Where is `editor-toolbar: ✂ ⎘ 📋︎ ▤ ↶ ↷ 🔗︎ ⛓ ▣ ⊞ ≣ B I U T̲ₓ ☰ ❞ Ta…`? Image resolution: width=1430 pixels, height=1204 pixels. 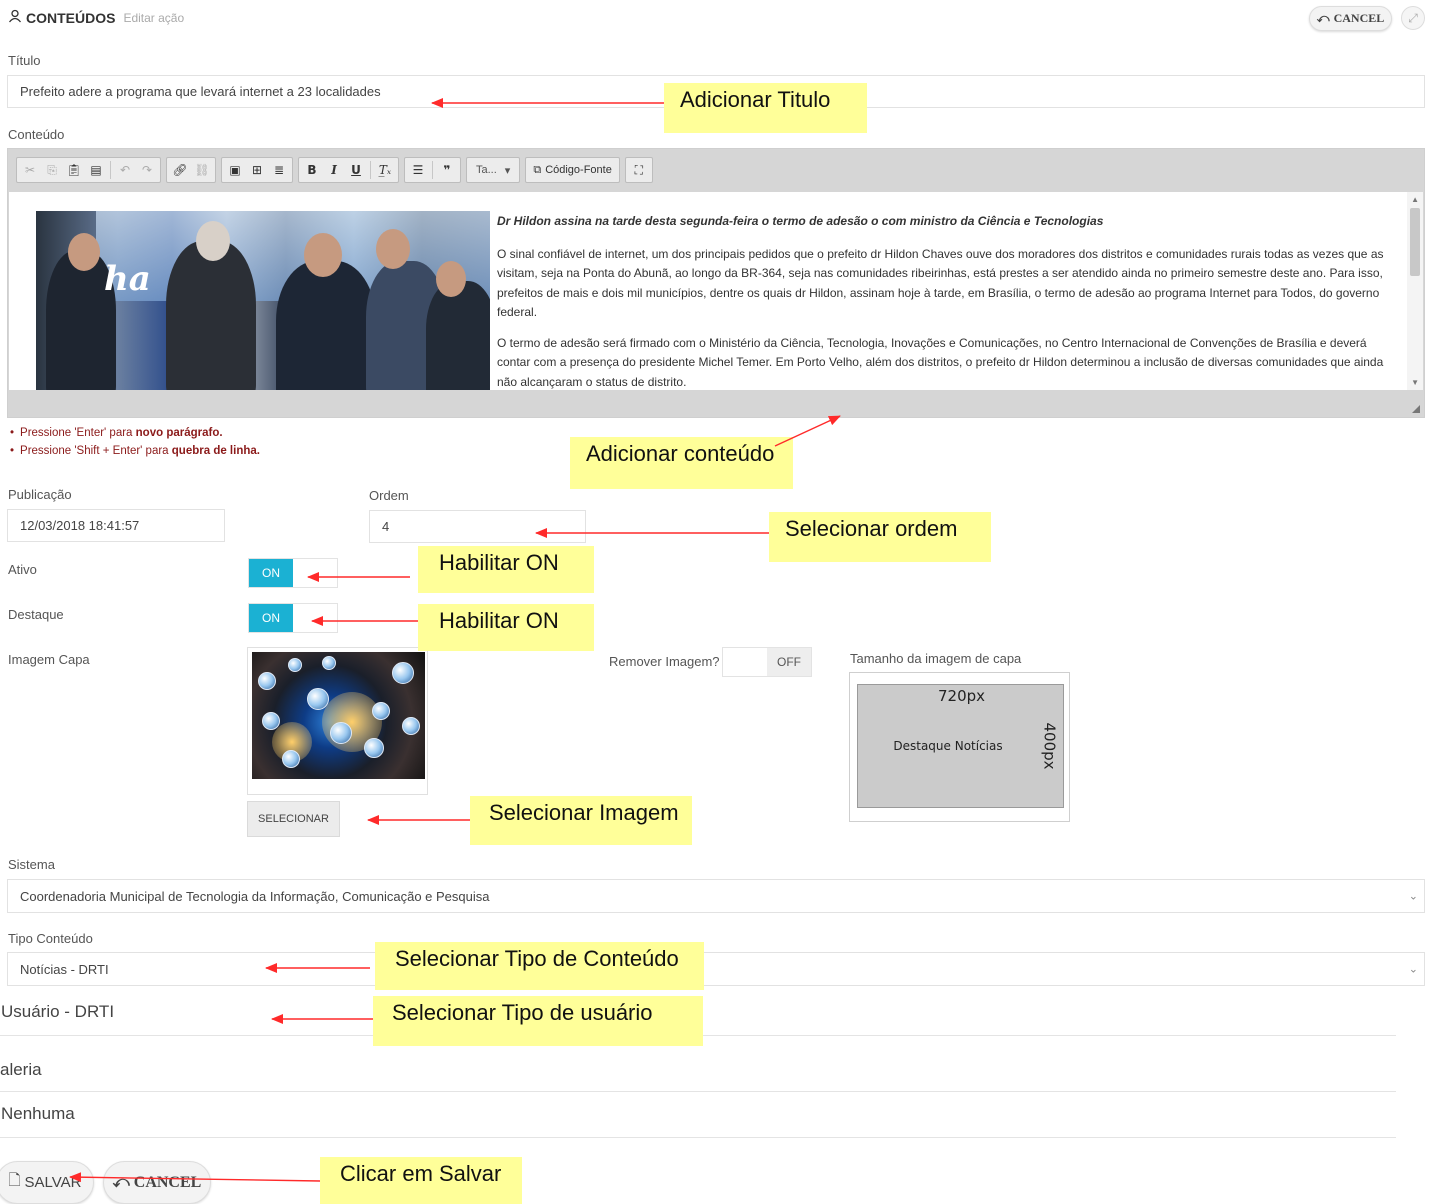
editor-toolbar: ✂ ⎘ 📋︎ ▤ ↶ ↷ 🔗︎ ⛓ ▣ ⊞ ≣ B I U T̲ₓ ☰ ❞ Ta… is located at coordinates (716, 170).